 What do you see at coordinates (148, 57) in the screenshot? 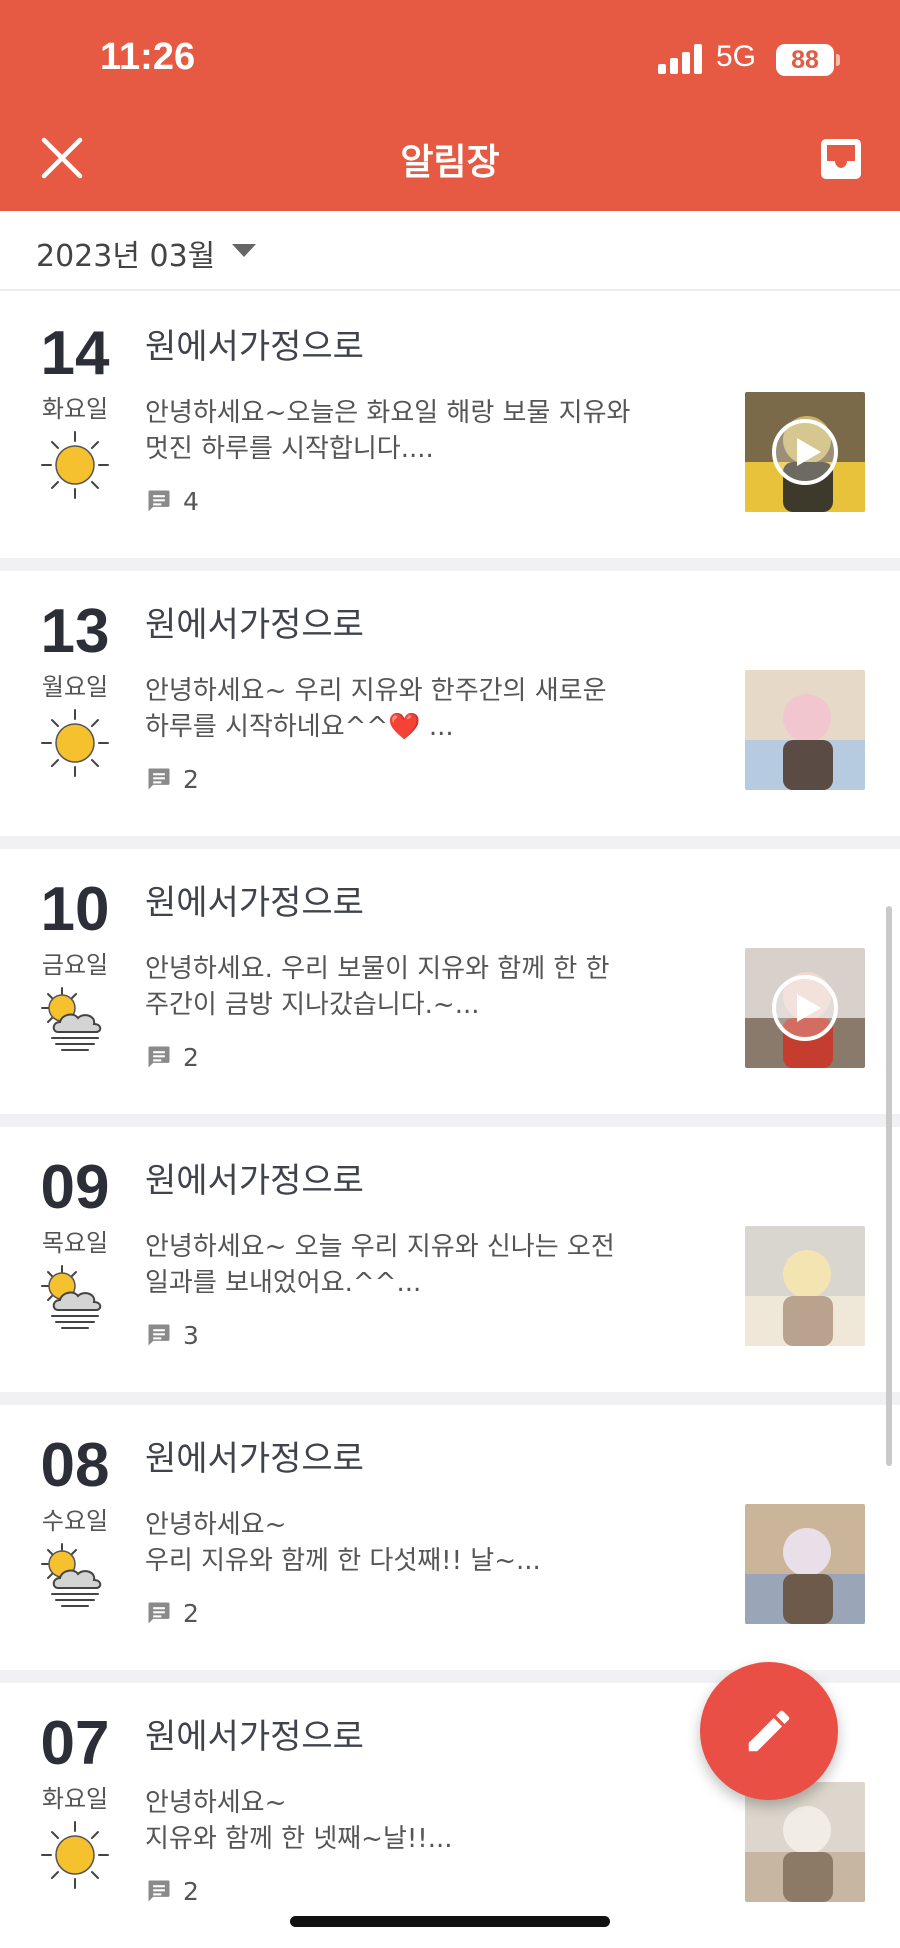
I see `status-time: 11:26` at bounding box center [148, 57].